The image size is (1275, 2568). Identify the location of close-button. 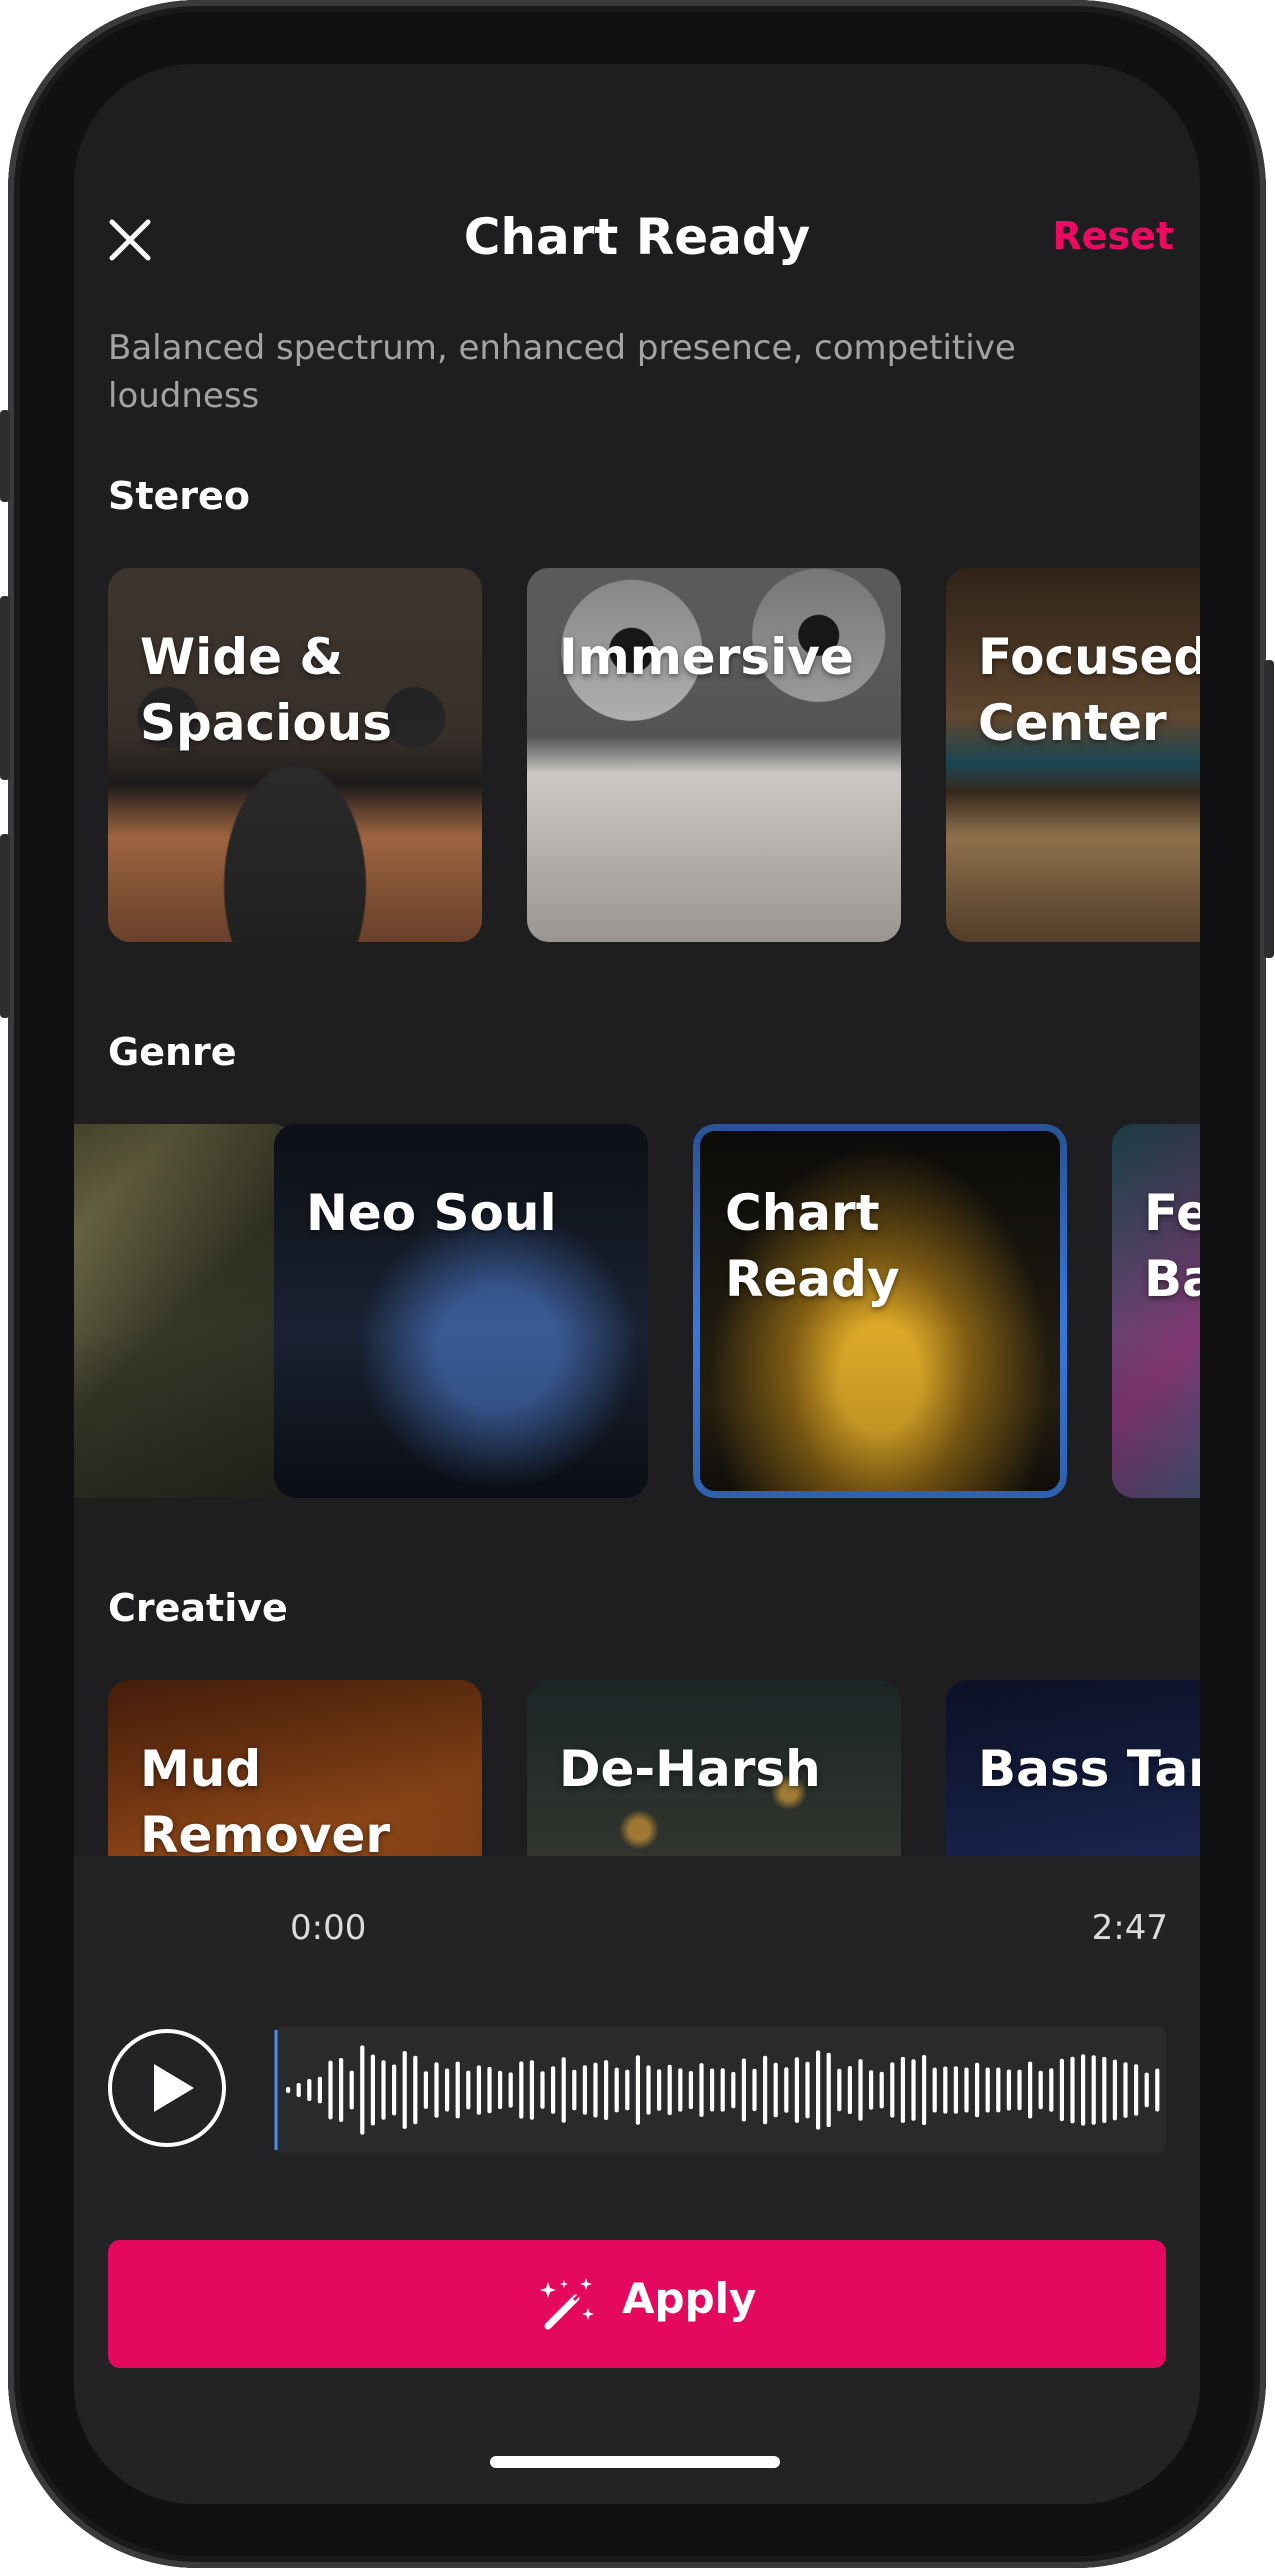
(130, 240).